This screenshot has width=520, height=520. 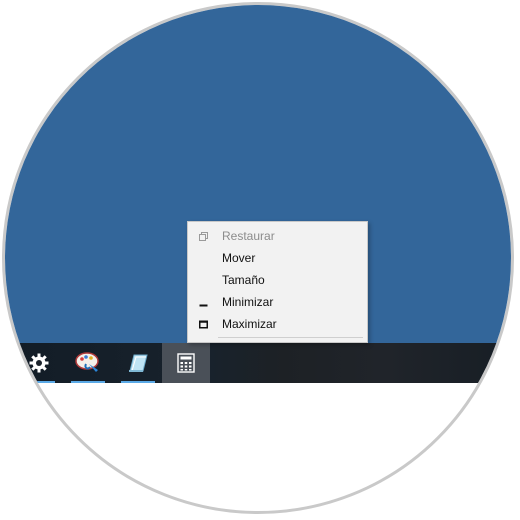 What do you see at coordinates (277, 302) in the screenshot?
I see `menu-item-minimize: Minimizar` at bounding box center [277, 302].